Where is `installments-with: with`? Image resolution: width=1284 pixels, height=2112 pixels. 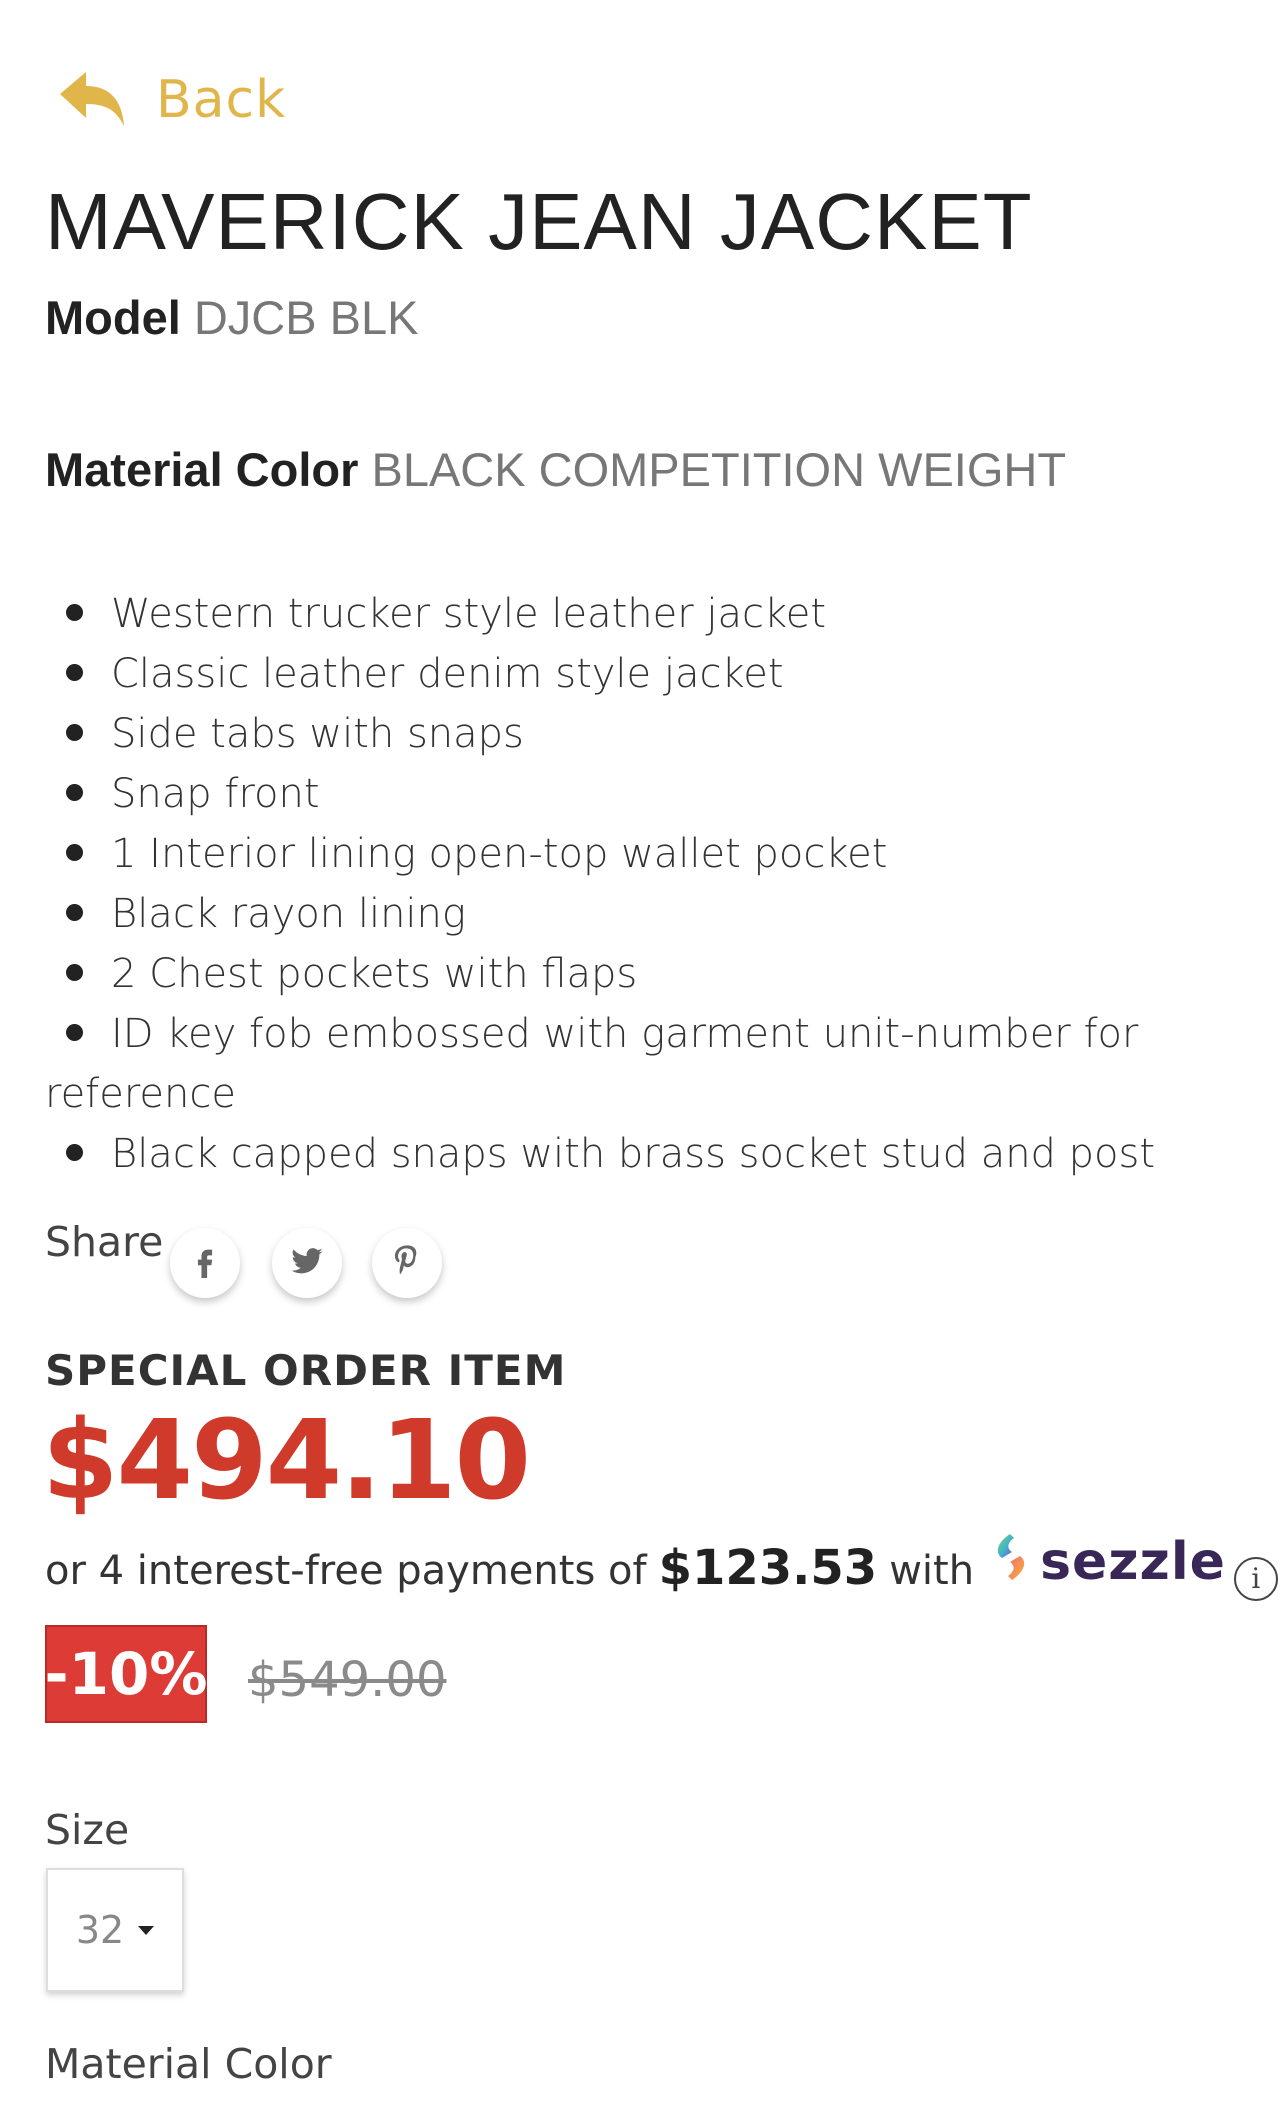
installments-with: with is located at coordinates (932, 1571).